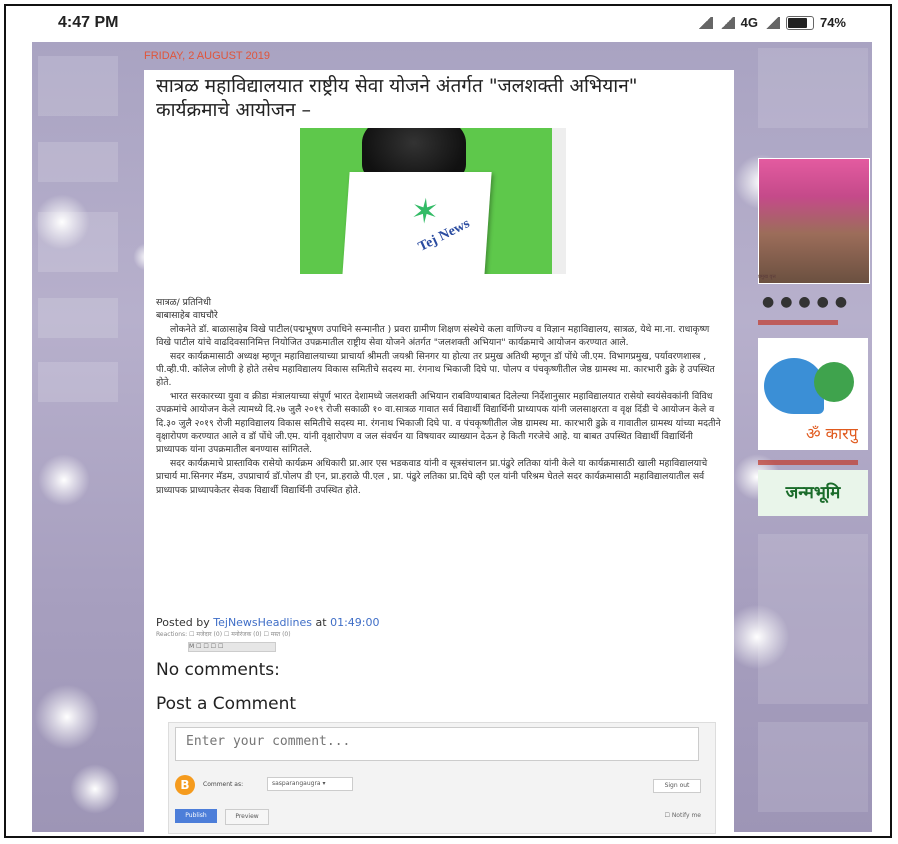 The width and height of the screenshot is (898, 844). I want to click on blogger-icon: B, so click(185, 785).